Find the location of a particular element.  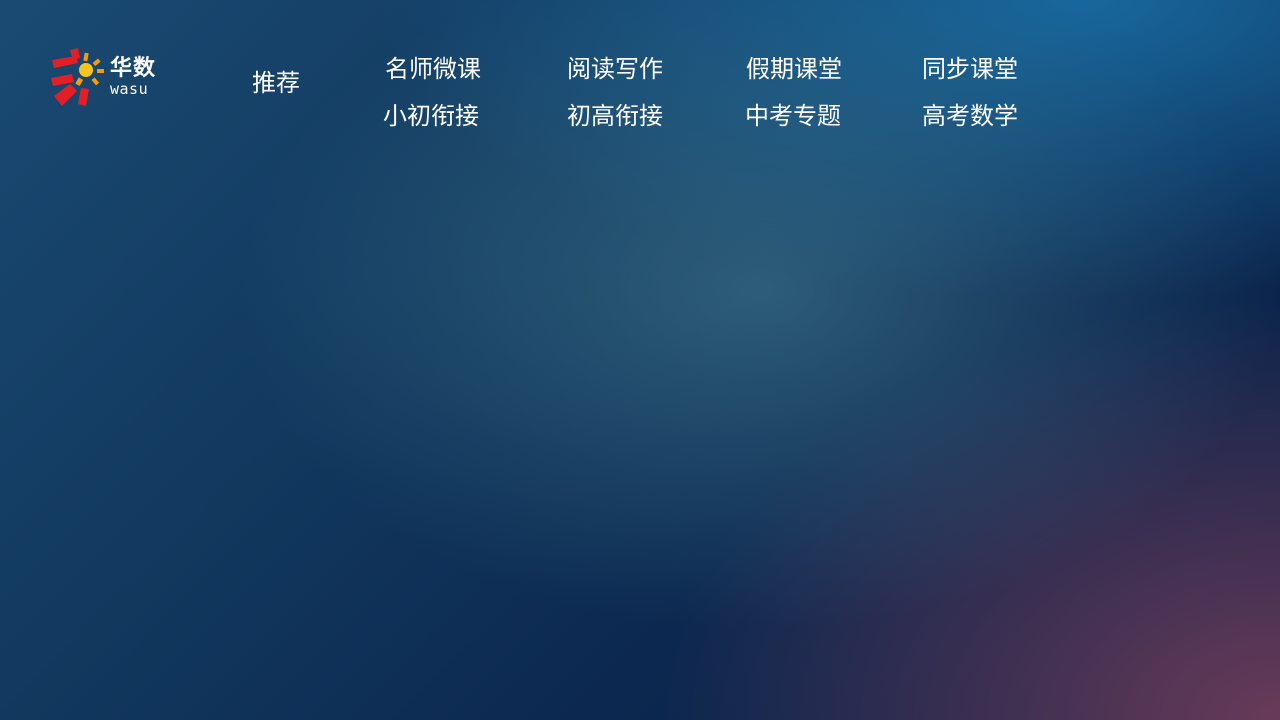

wasu-logo: 华数 wasu is located at coordinates (104, 79).